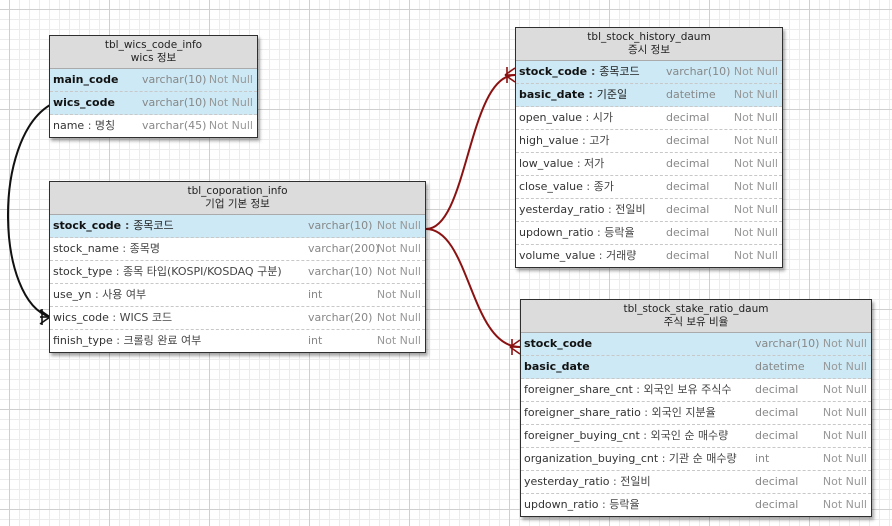 The width and height of the screenshot is (892, 526). Describe the element at coordinates (599, 140) in the screenshot. I see `column-comment: 고가` at that location.